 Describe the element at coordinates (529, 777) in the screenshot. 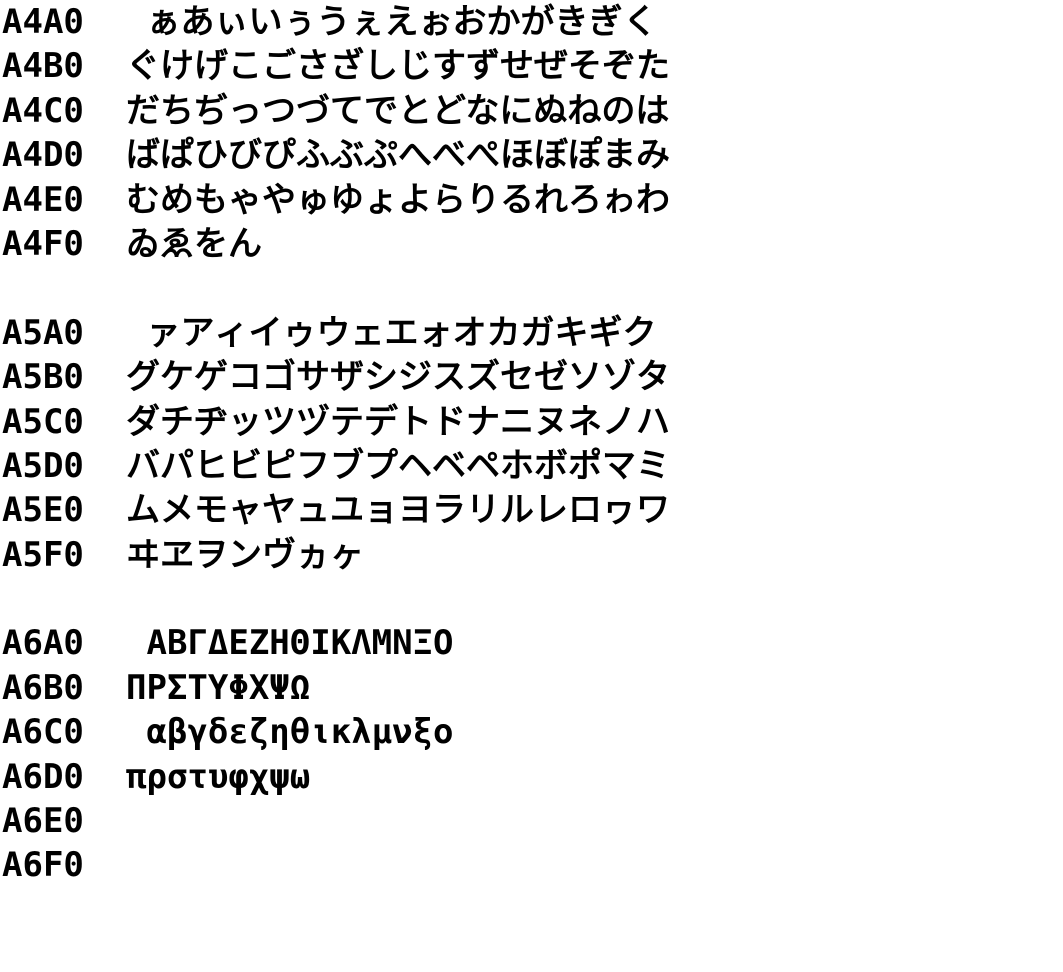

I see `table-row: A6D0 πρστυφχψω` at that location.